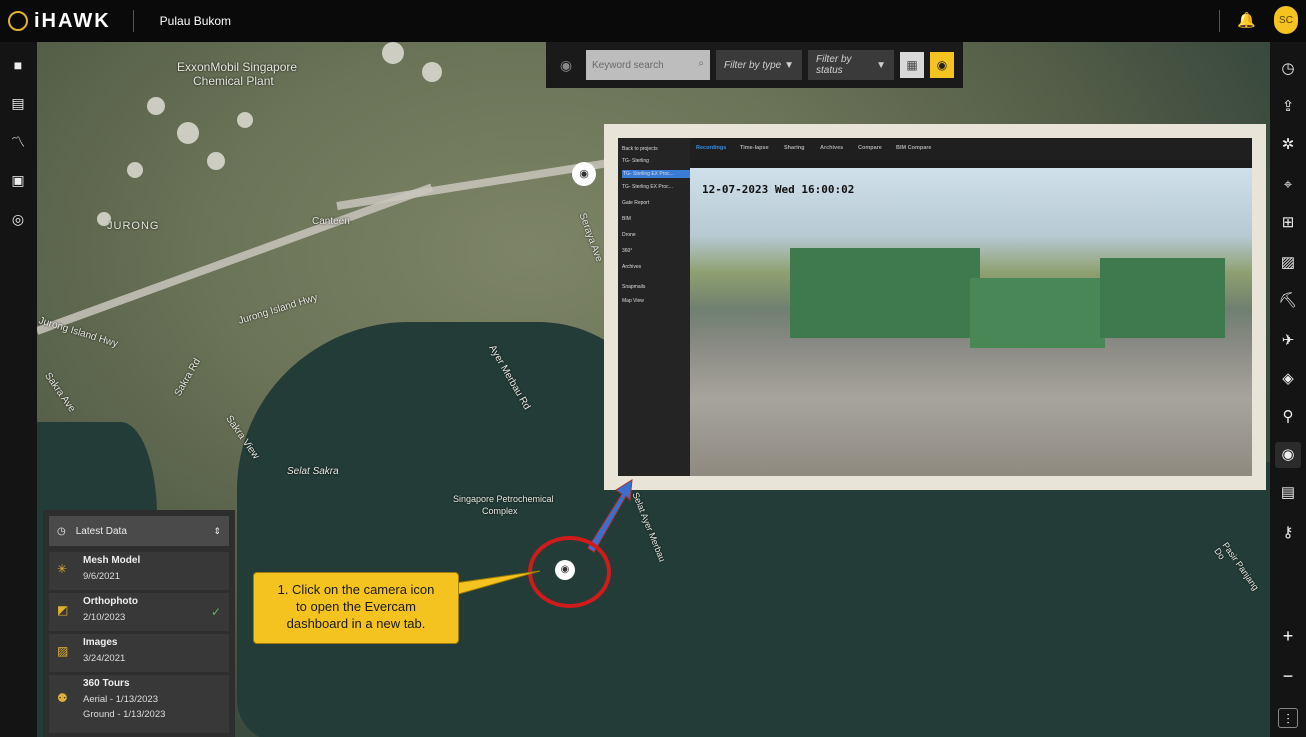 The image size is (1306, 737). What do you see at coordinates (633, 301) in the screenshot?
I see `evercam-nav-item: Map View` at bounding box center [633, 301].